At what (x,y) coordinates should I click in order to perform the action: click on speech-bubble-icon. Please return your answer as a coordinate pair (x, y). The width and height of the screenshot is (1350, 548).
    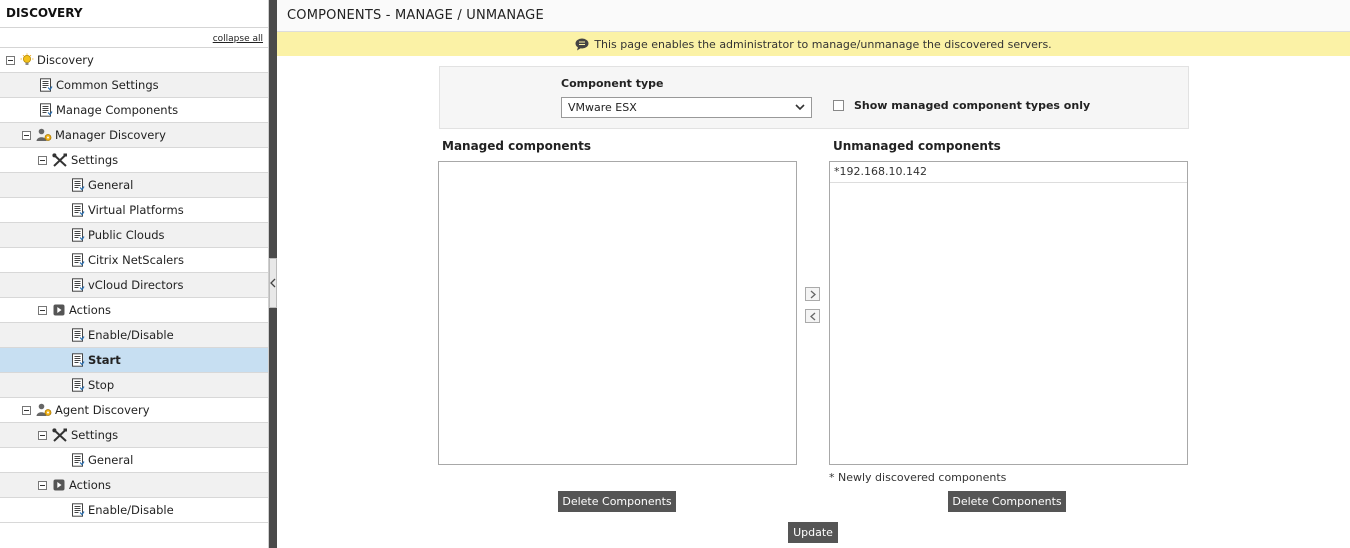
    Looking at the image, I should click on (582, 44).